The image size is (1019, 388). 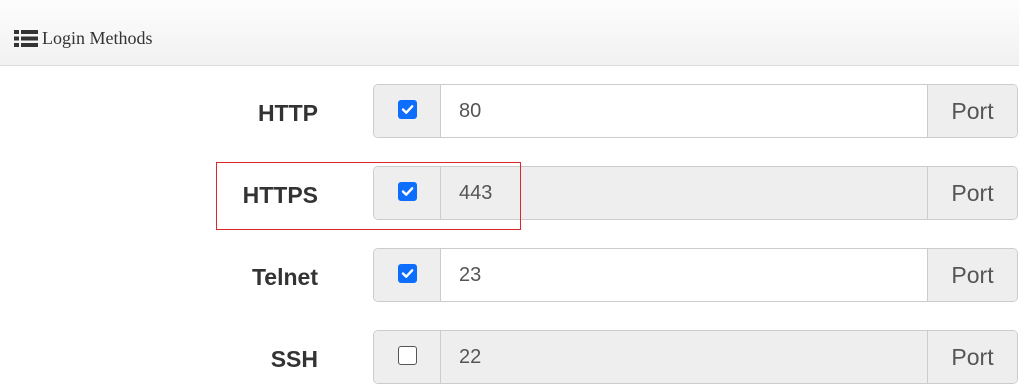 I want to click on telnet-checkbox-addon, so click(x=407, y=275).